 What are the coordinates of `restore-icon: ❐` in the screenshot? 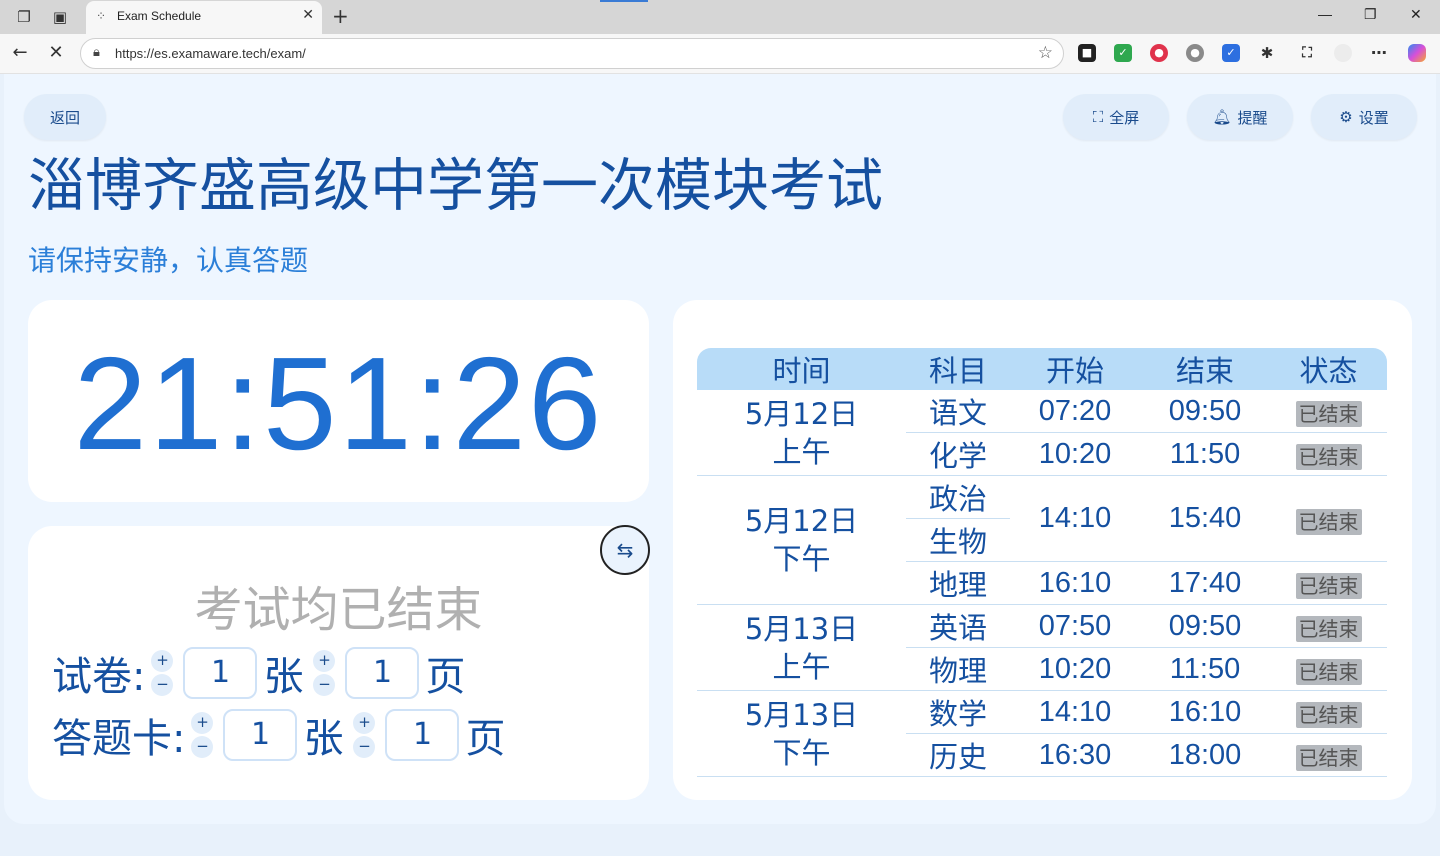 It's located at (1370, 14).